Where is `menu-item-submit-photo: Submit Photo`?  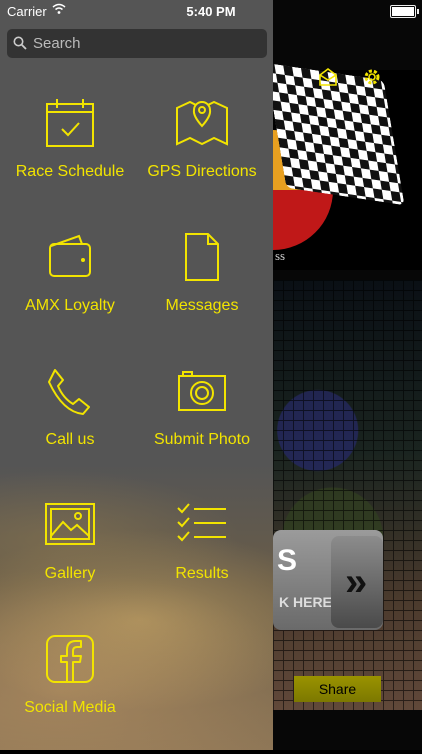
menu-item-submit-photo: Submit Photo is located at coordinates (202, 421).